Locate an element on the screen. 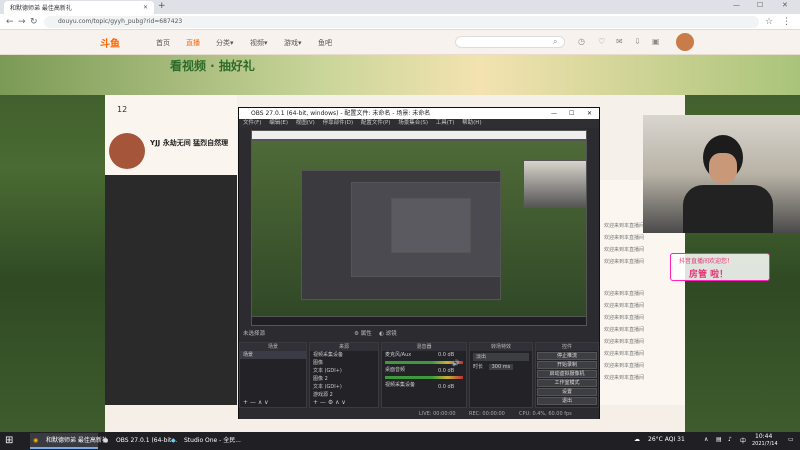 The height and width of the screenshot is (450, 800). speaker-icon: 🔊 is located at coordinates (455, 363).